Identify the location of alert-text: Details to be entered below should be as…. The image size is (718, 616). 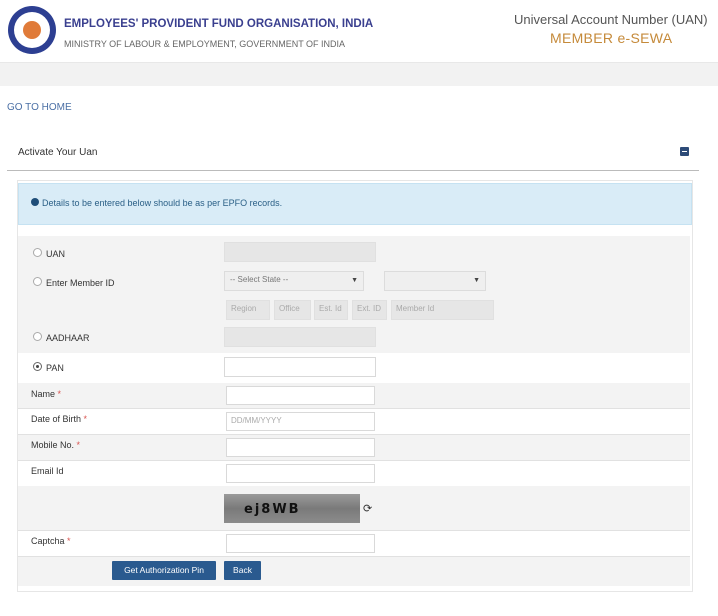
(162, 203).